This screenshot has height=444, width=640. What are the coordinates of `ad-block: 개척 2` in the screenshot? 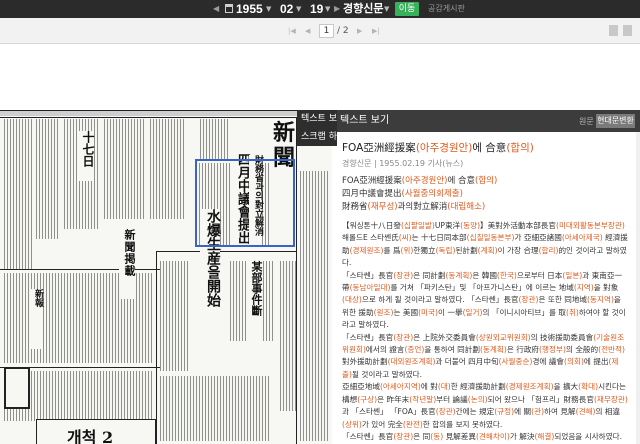 It's located at (96, 431).